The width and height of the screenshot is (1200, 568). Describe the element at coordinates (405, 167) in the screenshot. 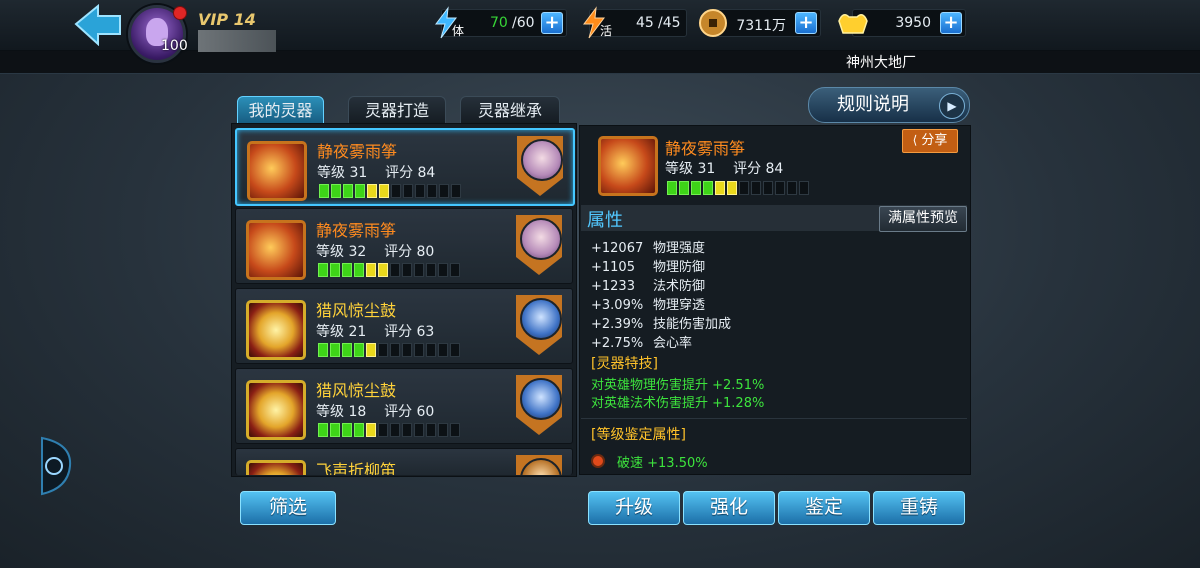

I see `list-item: 静夜雾雨筝 等级 31 评分 84` at that location.